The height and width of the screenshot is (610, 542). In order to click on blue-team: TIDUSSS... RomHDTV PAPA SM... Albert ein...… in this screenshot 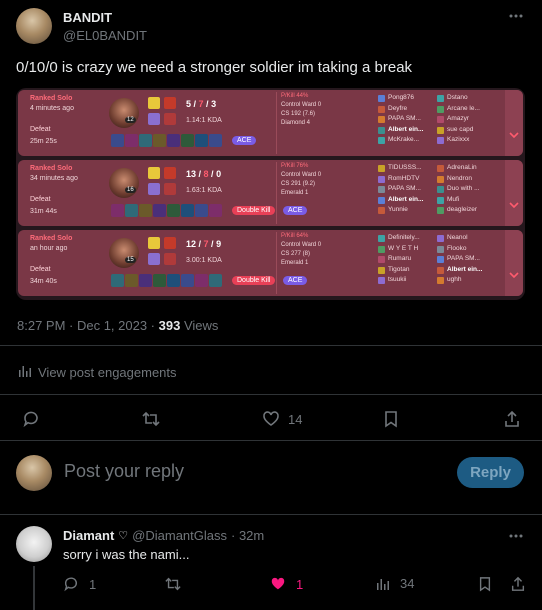, I will do `click(408, 189)`.